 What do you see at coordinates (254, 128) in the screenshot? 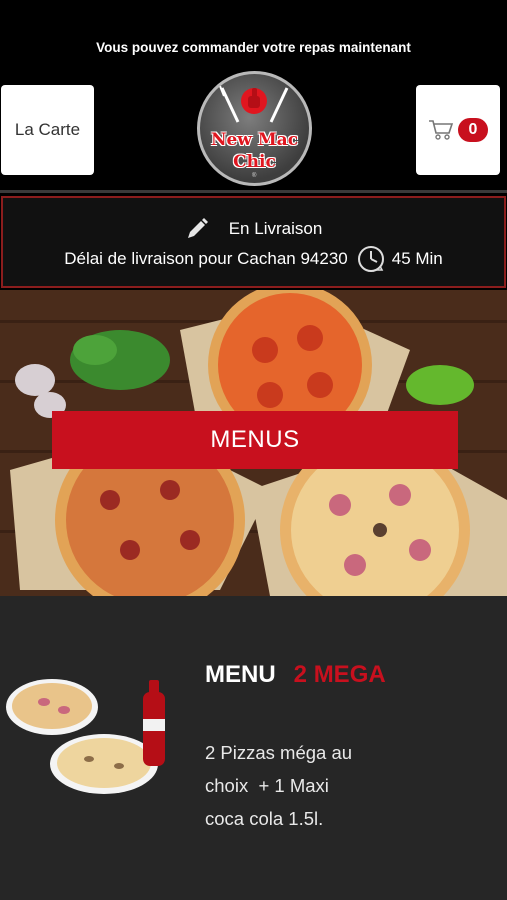
I see `restaurant-logo: New Mac Chic ®` at bounding box center [254, 128].